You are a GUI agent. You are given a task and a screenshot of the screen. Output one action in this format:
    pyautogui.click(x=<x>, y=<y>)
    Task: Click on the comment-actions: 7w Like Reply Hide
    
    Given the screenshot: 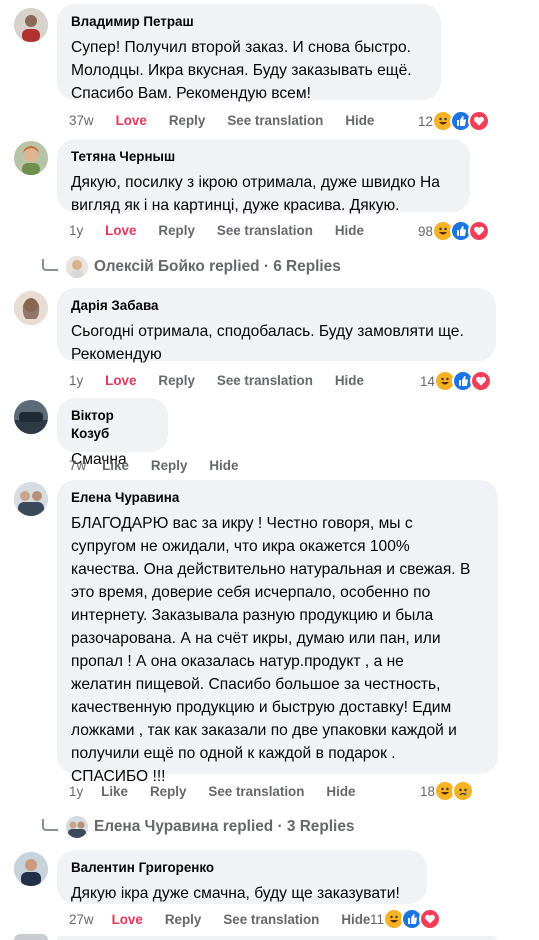 What is the action you would take?
    pyautogui.click(x=164, y=465)
    